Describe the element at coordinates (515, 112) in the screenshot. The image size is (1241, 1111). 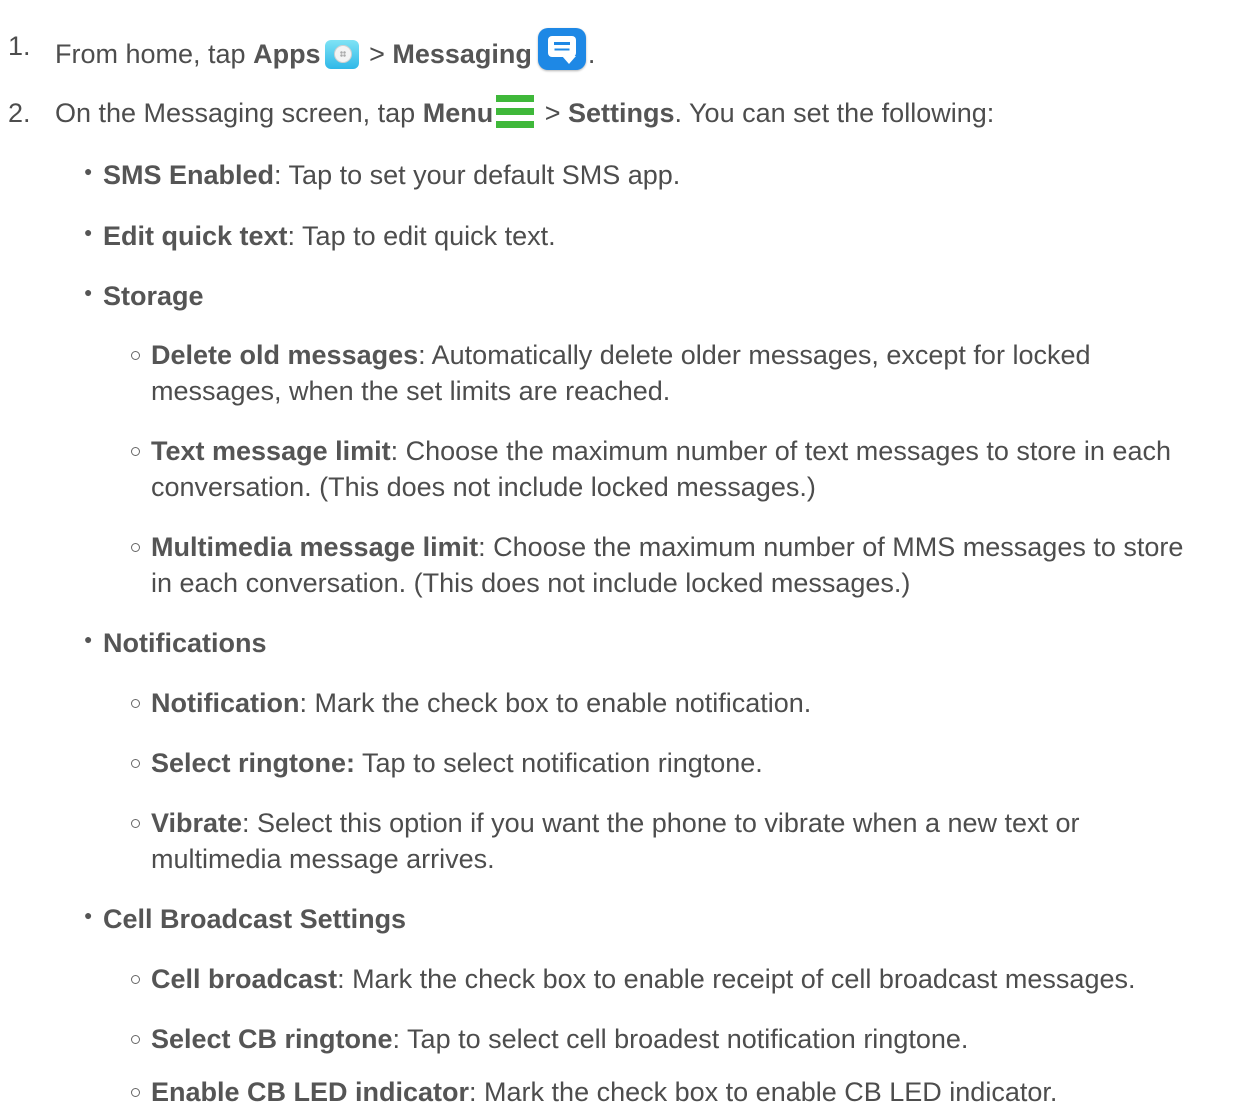
I see `menu-icon` at that location.